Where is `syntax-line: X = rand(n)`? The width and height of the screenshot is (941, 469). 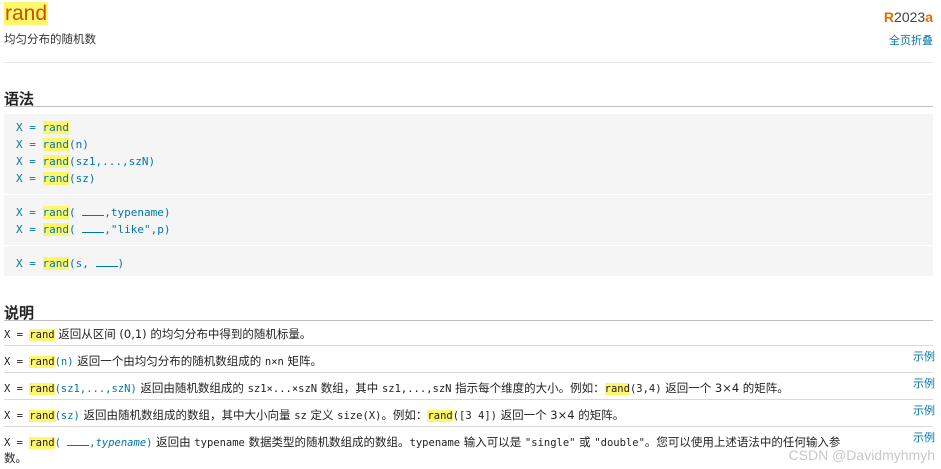 syntax-line: X = rand(n) is located at coordinates (85, 144).